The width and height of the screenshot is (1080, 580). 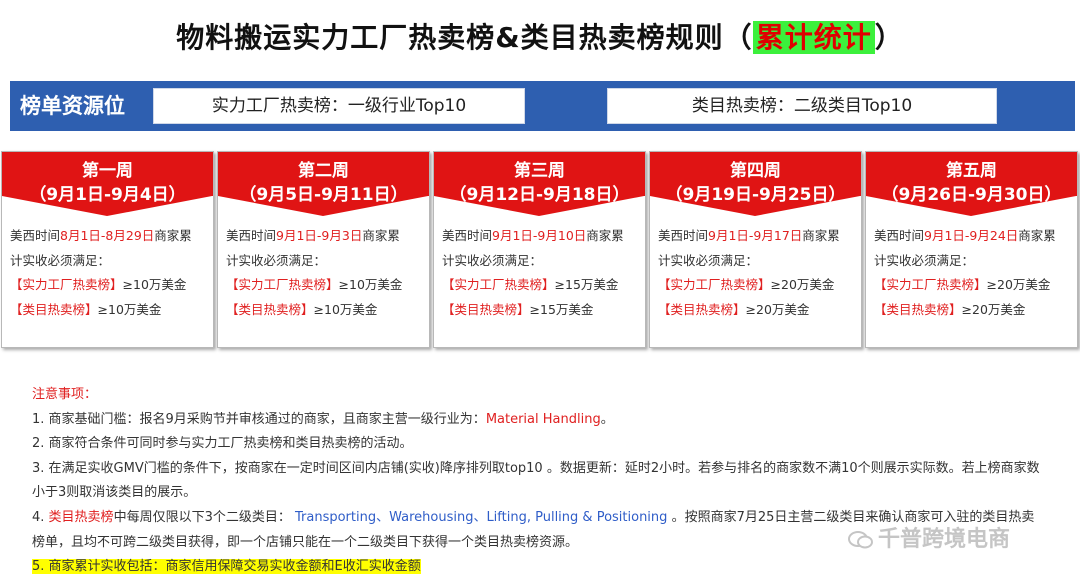 What do you see at coordinates (539, 195) in the screenshot?
I see `week-dates: （9月12日-9月18日）` at bounding box center [539, 195].